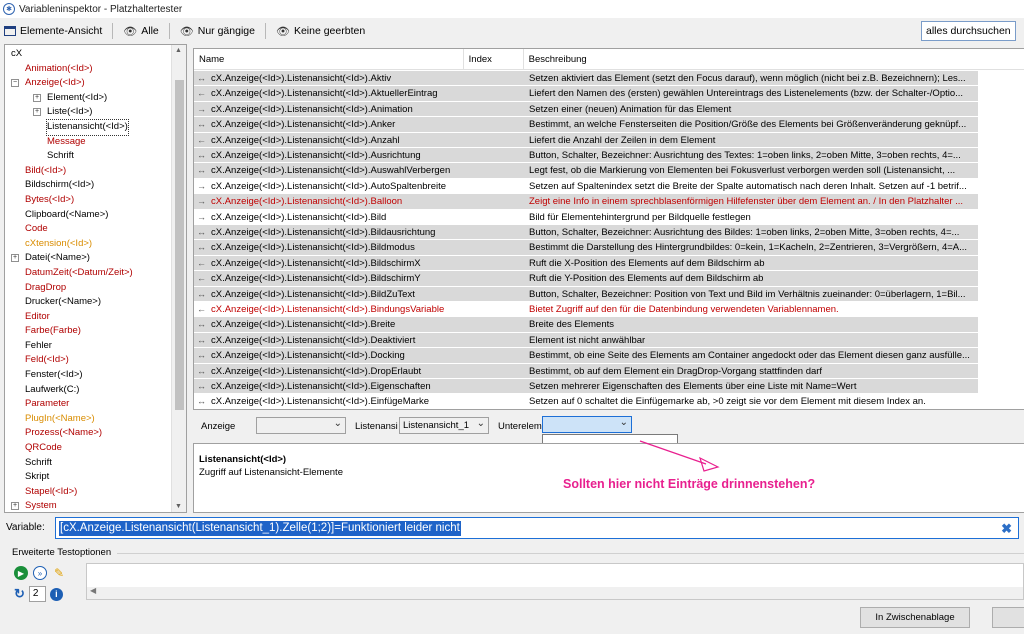 This screenshot has height=634, width=1024. Describe the element at coordinates (53, 31) in the screenshot. I see `view-toggle-button: Elemente-Ansicht` at that location.